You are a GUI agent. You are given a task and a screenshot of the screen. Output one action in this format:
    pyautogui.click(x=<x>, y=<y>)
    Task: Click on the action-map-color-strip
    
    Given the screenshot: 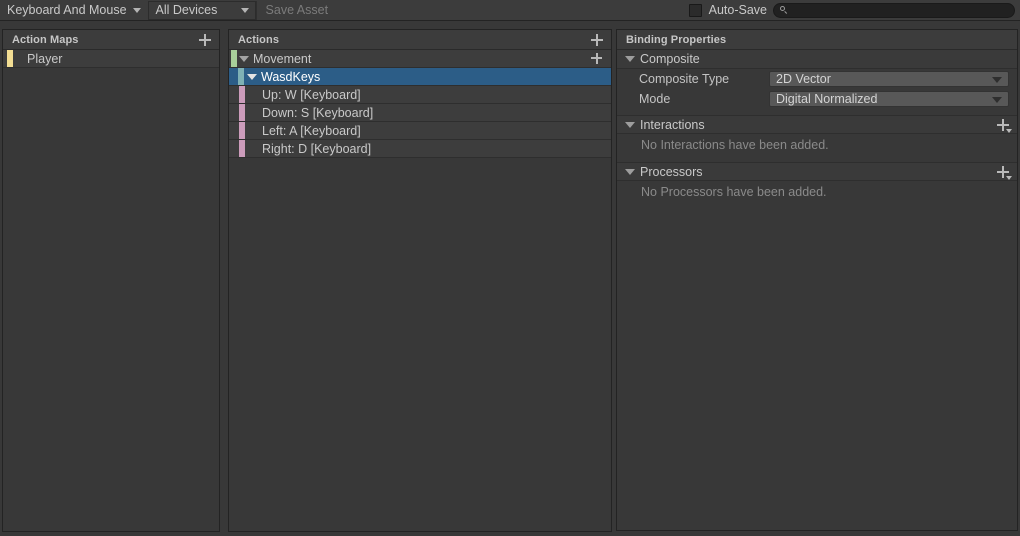 What is the action you would take?
    pyautogui.click(x=10, y=58)
    